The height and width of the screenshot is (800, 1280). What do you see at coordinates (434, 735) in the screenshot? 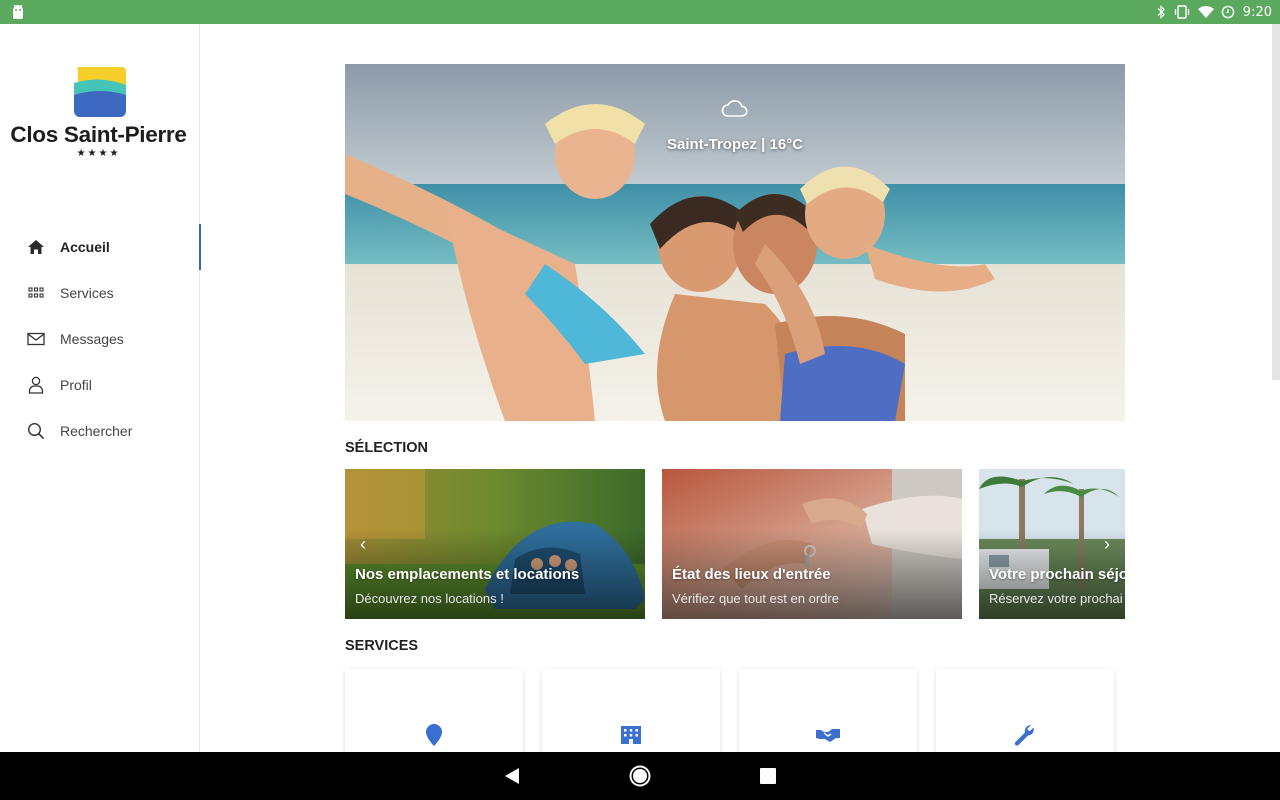
I see `map-pin-icon` at bounding box center [434, 735].